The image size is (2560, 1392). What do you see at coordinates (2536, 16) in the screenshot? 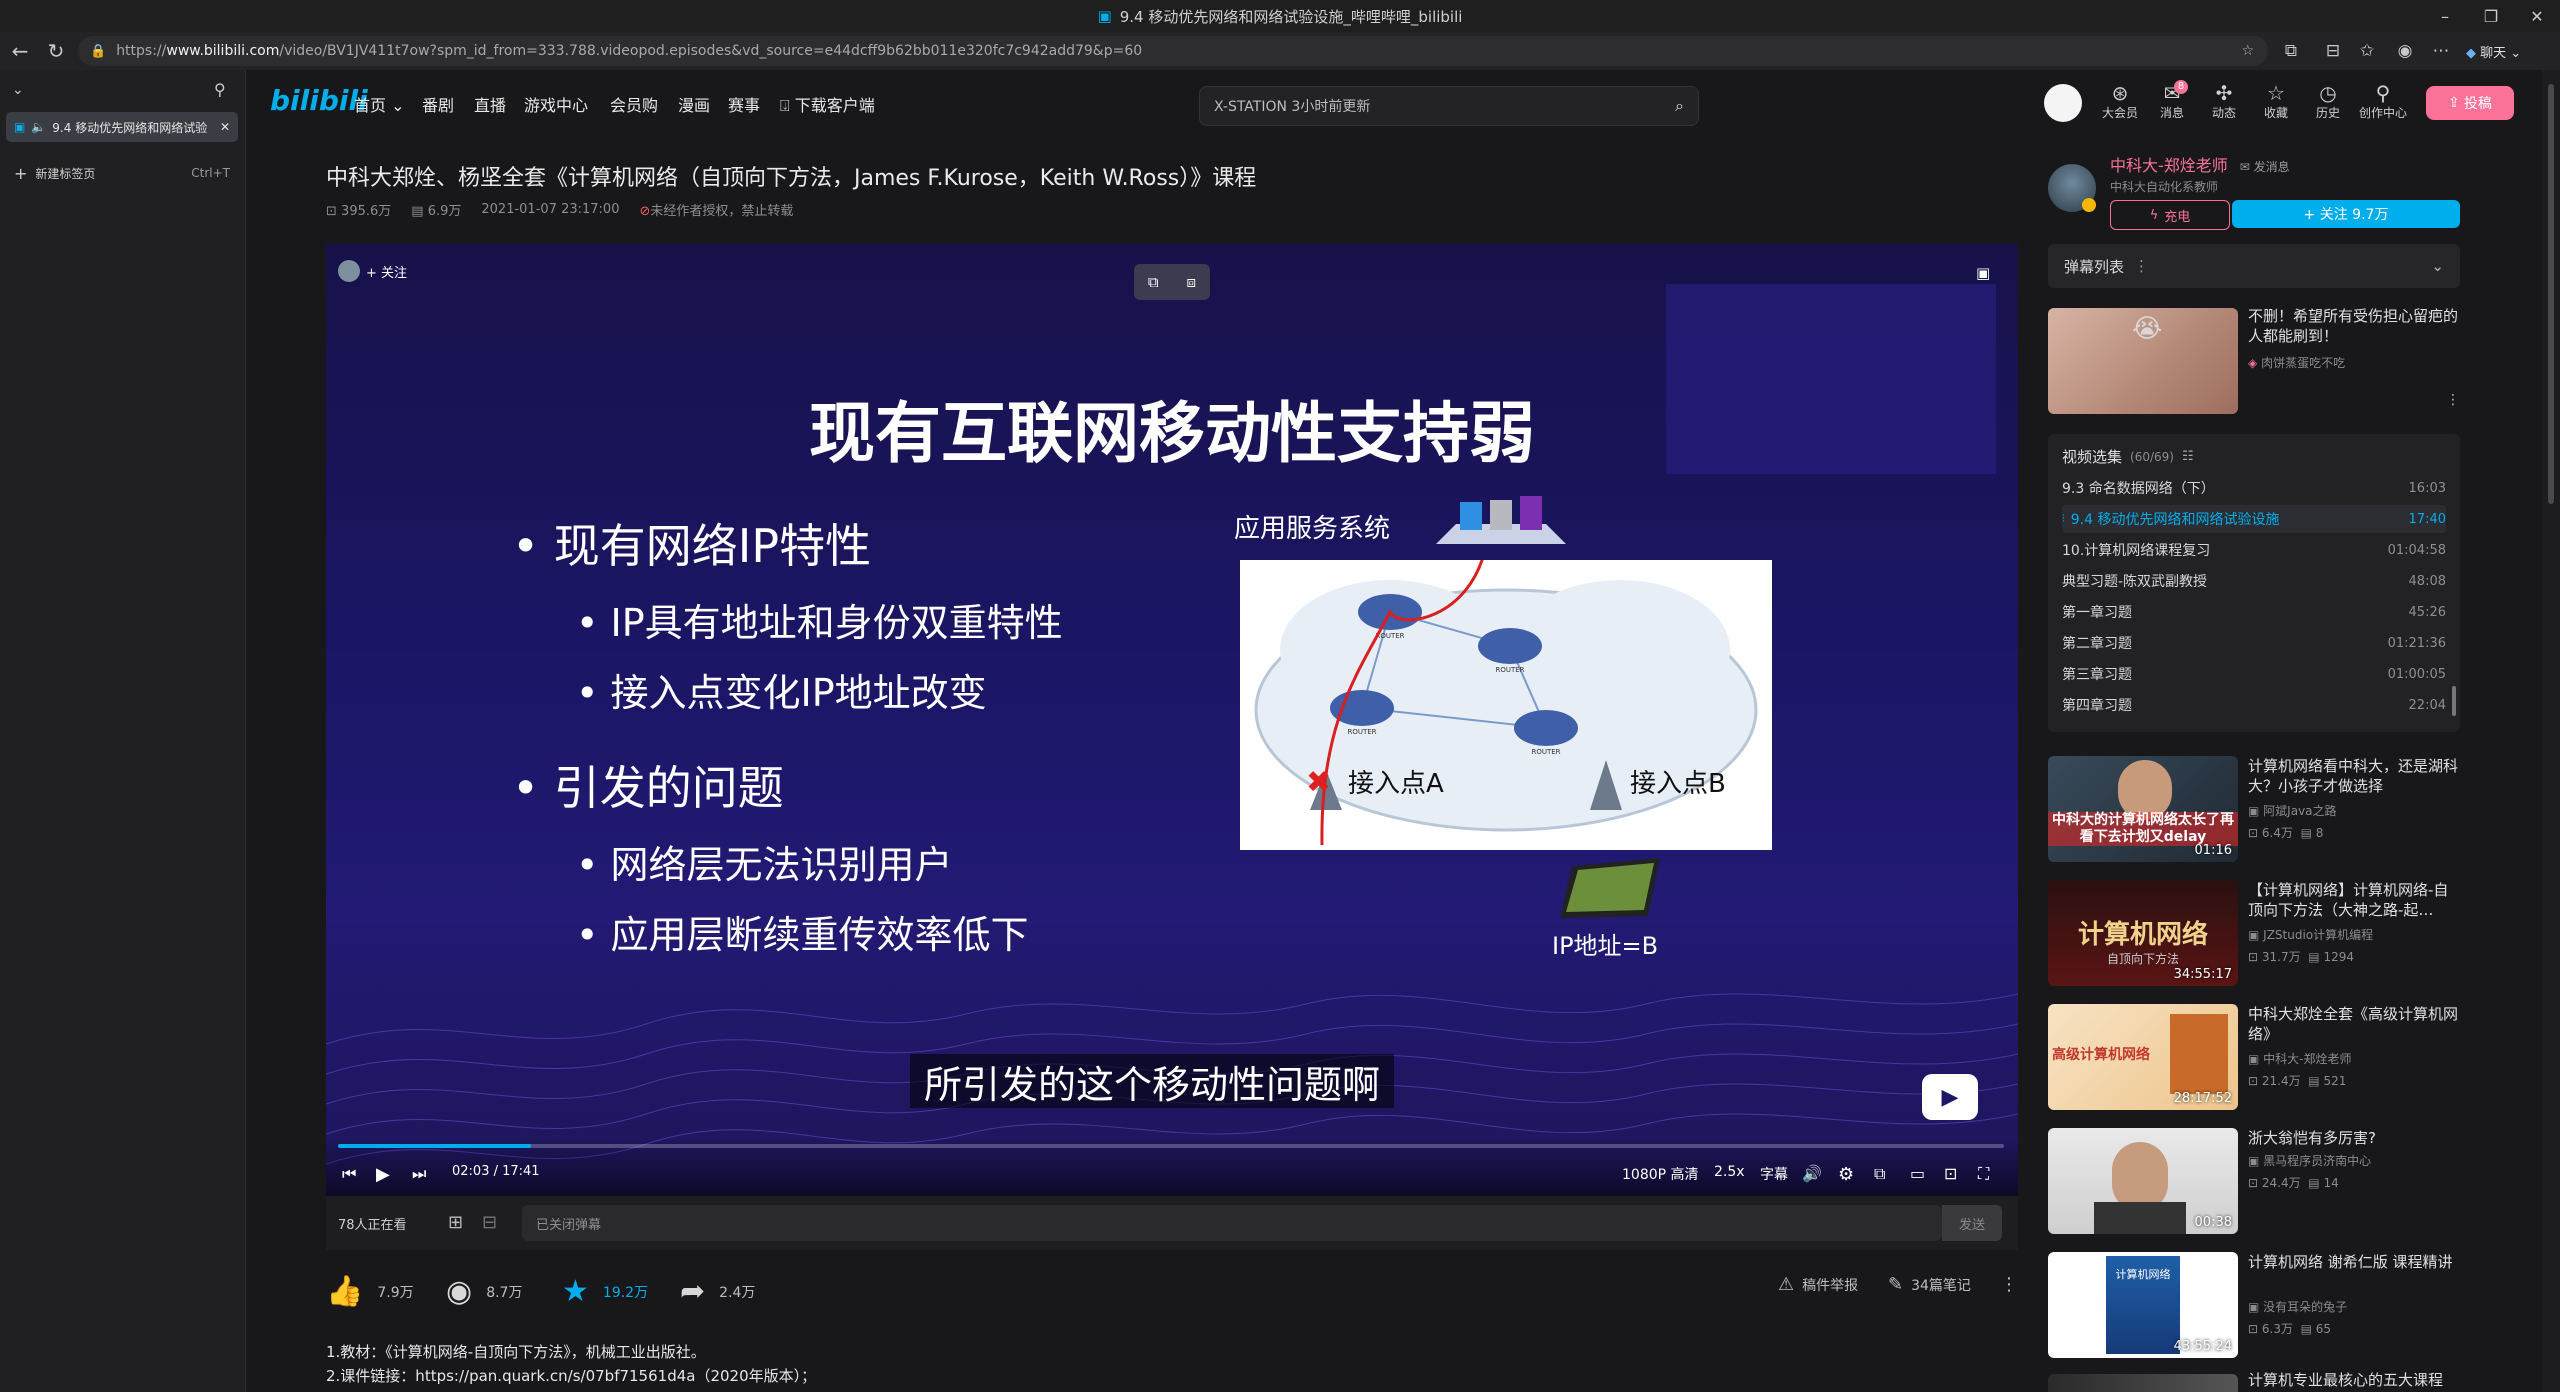
I see `close-window-icon: ✕` at bounding box center [2536, 16].